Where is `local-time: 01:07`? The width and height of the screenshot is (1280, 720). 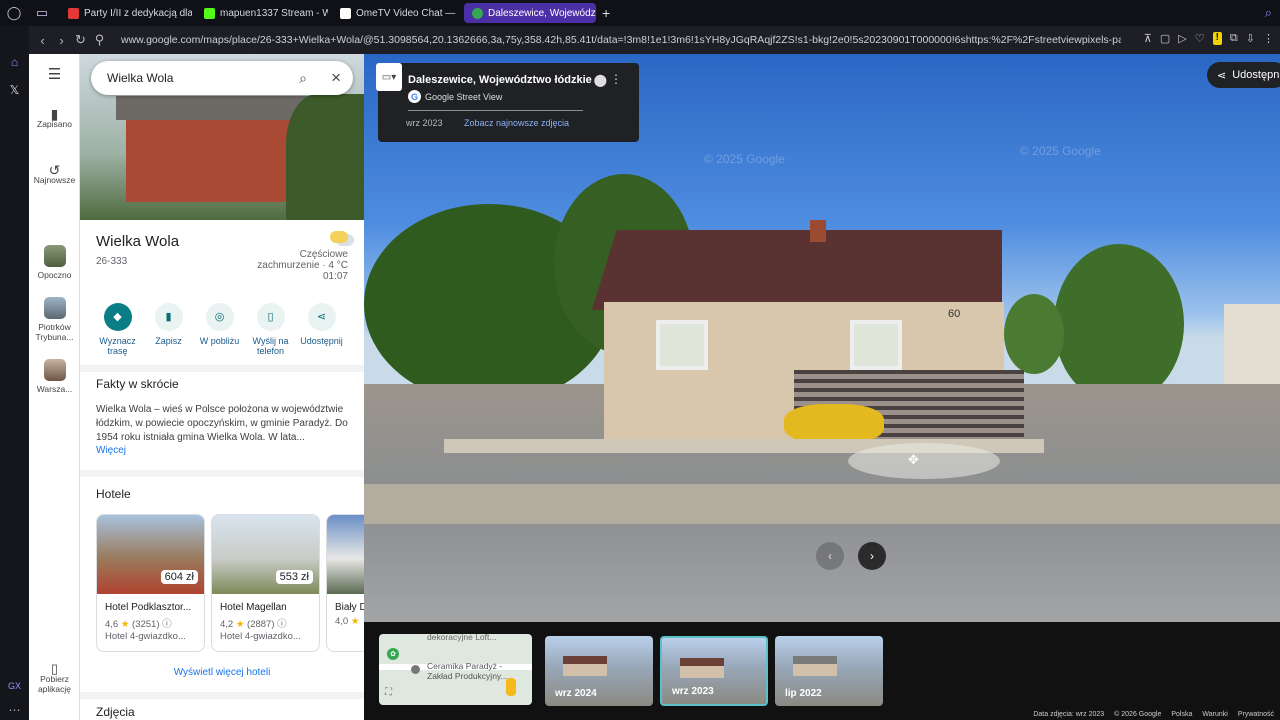 local-time: 01:07 is located at coordinates (335, 276).